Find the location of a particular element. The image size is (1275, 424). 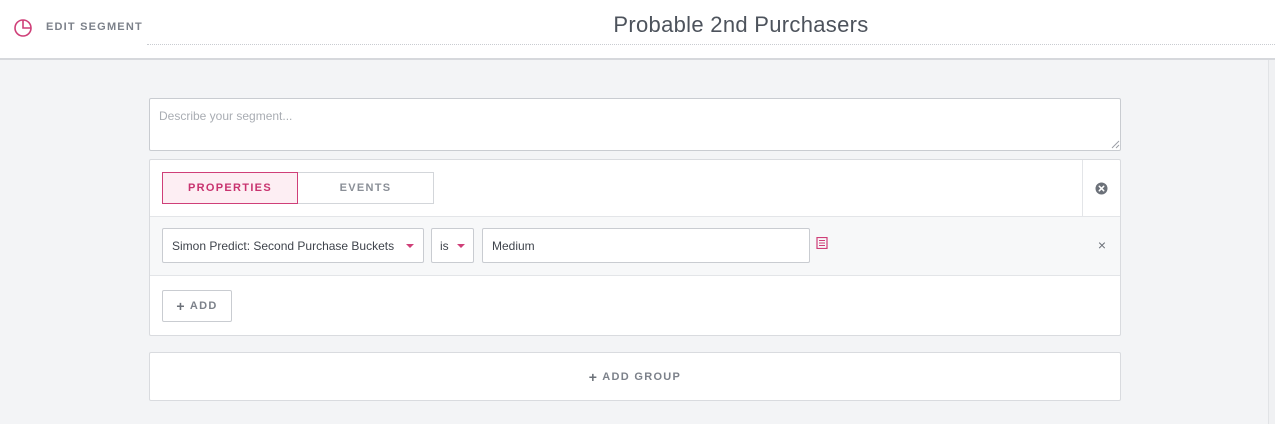

segment-title-field: Probable 2nd Purchasers is located at coordinates (711, 22).